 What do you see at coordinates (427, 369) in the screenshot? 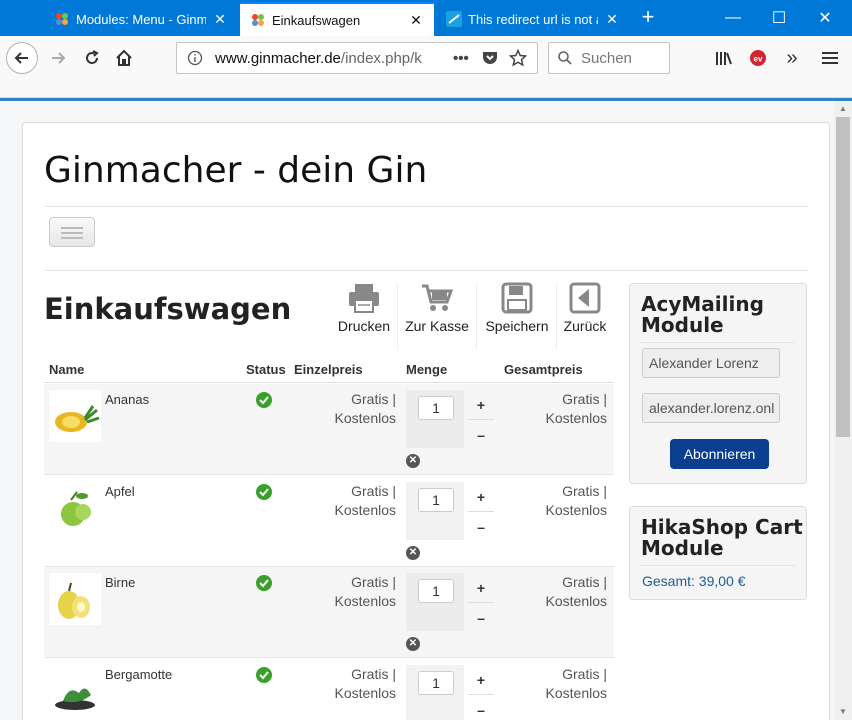
I see `column-header-quantity: Menge` at bounding box center [427, 369].